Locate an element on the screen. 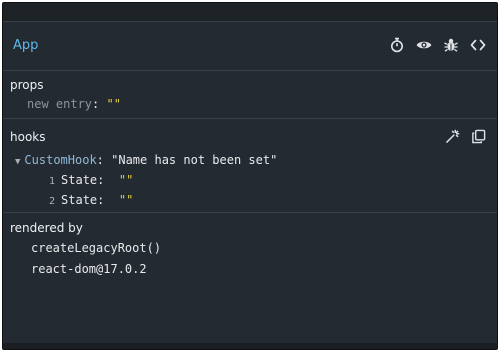 This screenshot has width=500, height=352. rendered-by-item: createLegacyRoot() is located at coordinates (96, 248).